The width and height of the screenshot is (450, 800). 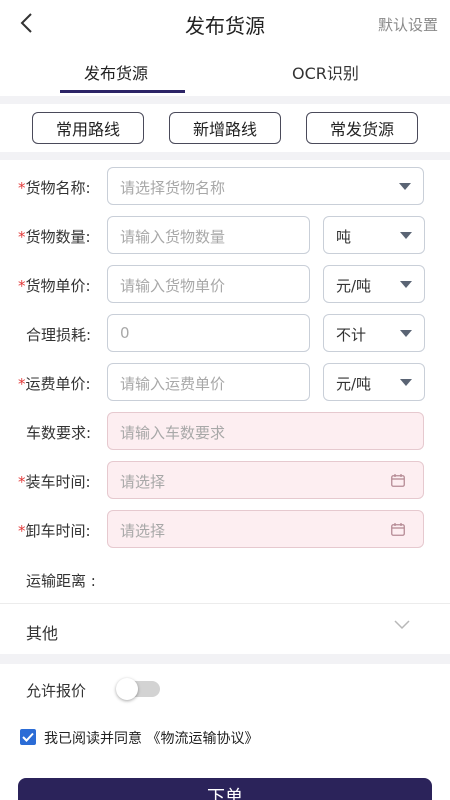 I want to click on allow-quote-row: 允许报价, so click(x=225, y=689).